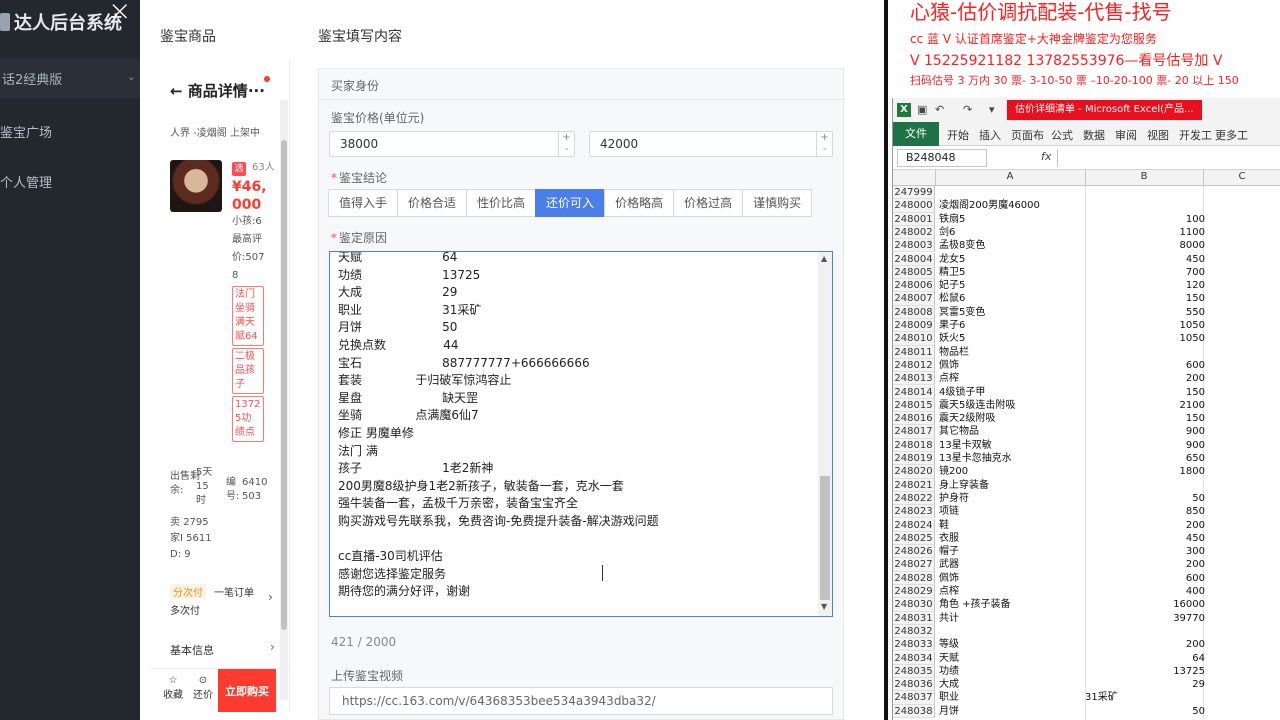 The image size is (1280, 720). What do you see at coordinates (1145, 418) in the screenshot?
I see `cell-b: 150` at bounding box center [1145, 418].